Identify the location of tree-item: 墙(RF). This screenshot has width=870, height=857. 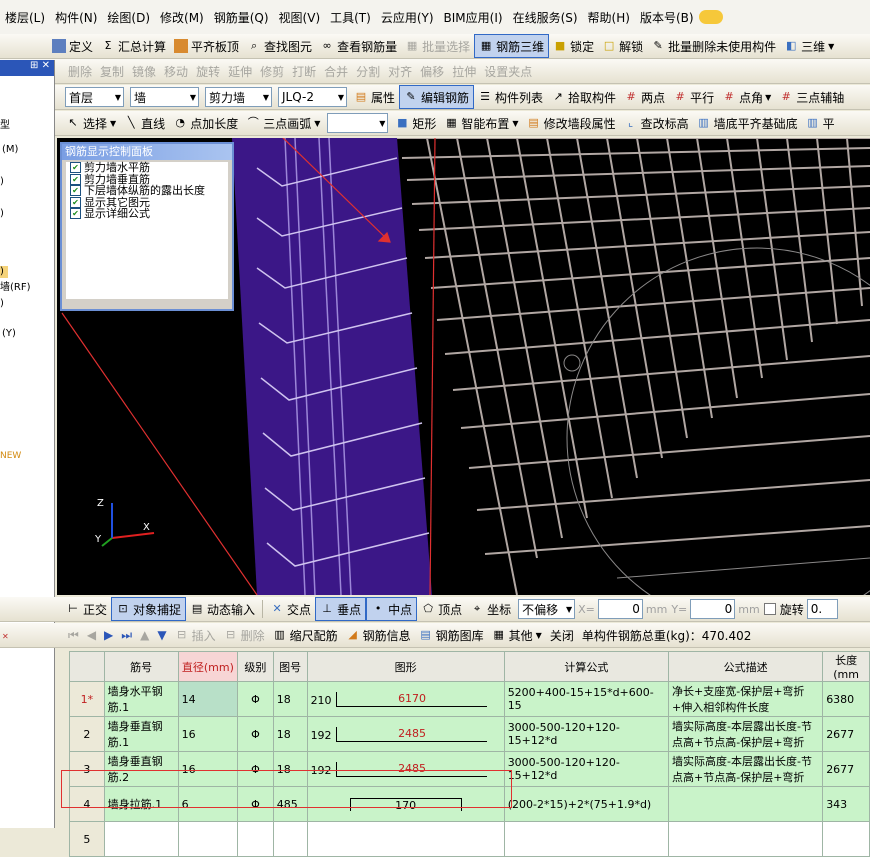
(27, 288).